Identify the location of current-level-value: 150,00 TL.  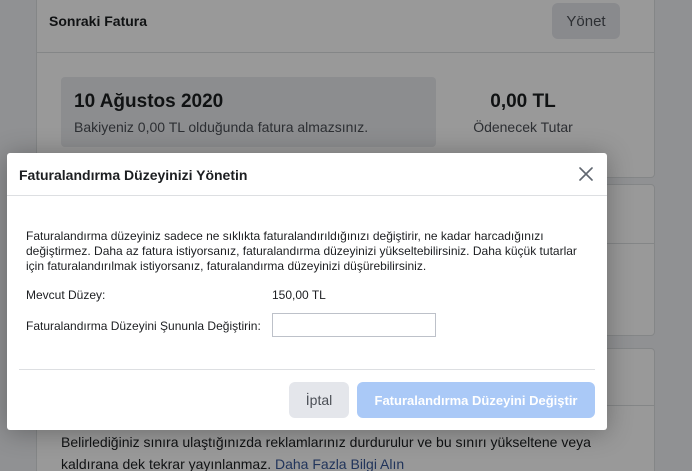
(299, 295).